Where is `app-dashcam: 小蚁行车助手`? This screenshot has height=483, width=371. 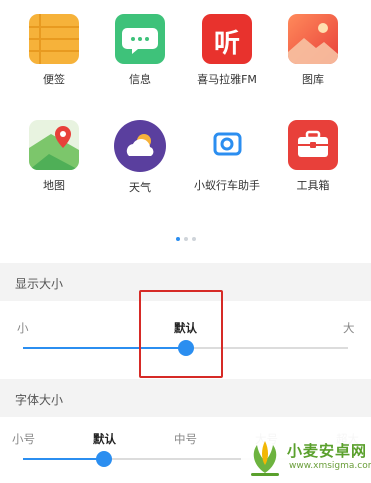
app-dashcam: 小蚁行车助手 is located at coordinates (227, 96).